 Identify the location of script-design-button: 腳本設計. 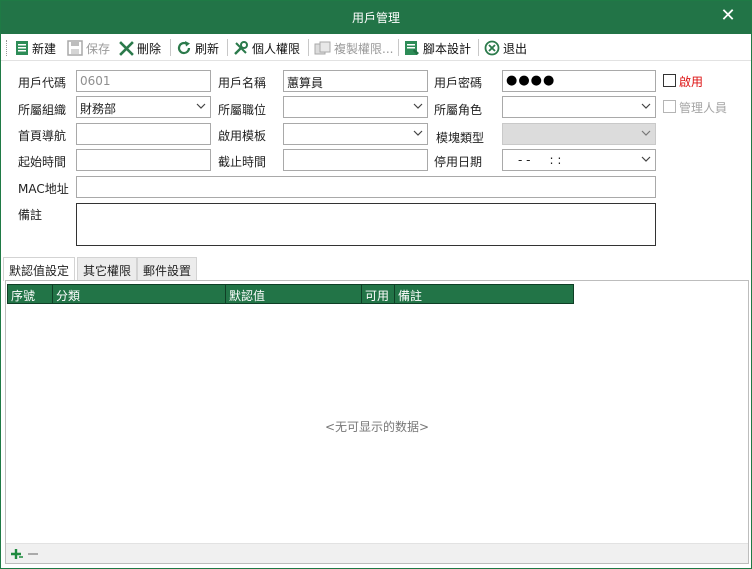
(437, 48).